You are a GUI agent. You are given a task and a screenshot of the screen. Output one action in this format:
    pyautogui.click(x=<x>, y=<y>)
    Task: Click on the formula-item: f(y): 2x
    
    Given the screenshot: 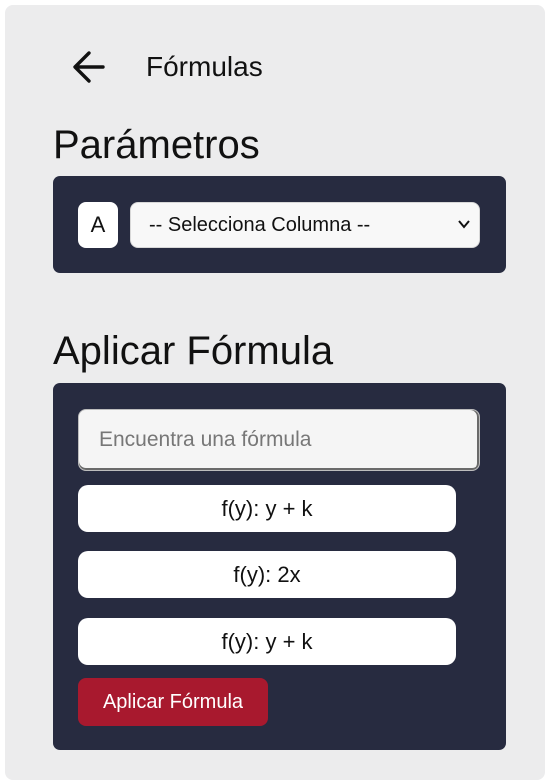 What is the action you would take?
    pyautogui.click(x=267, y=574)
    